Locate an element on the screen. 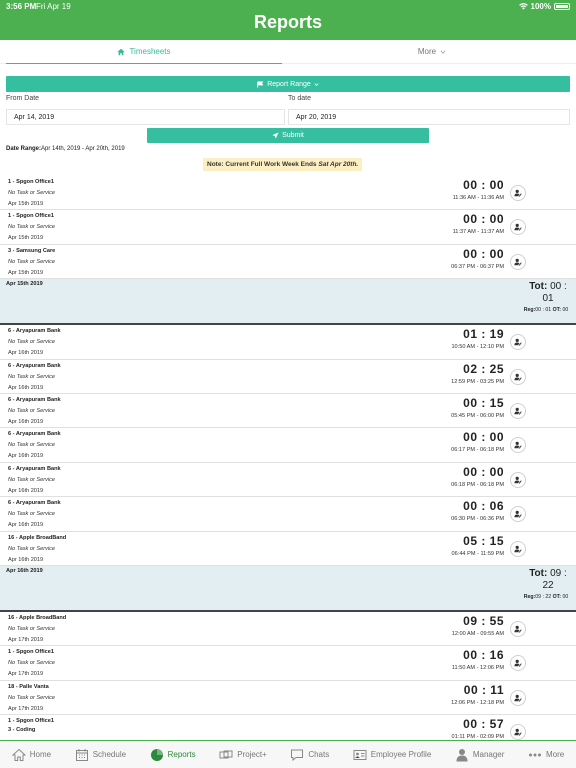 The width and height of the screenshot is (576, 768). entry-time-range: 06:30 PM - 06:36 PM is located at coordinates (477, 519).